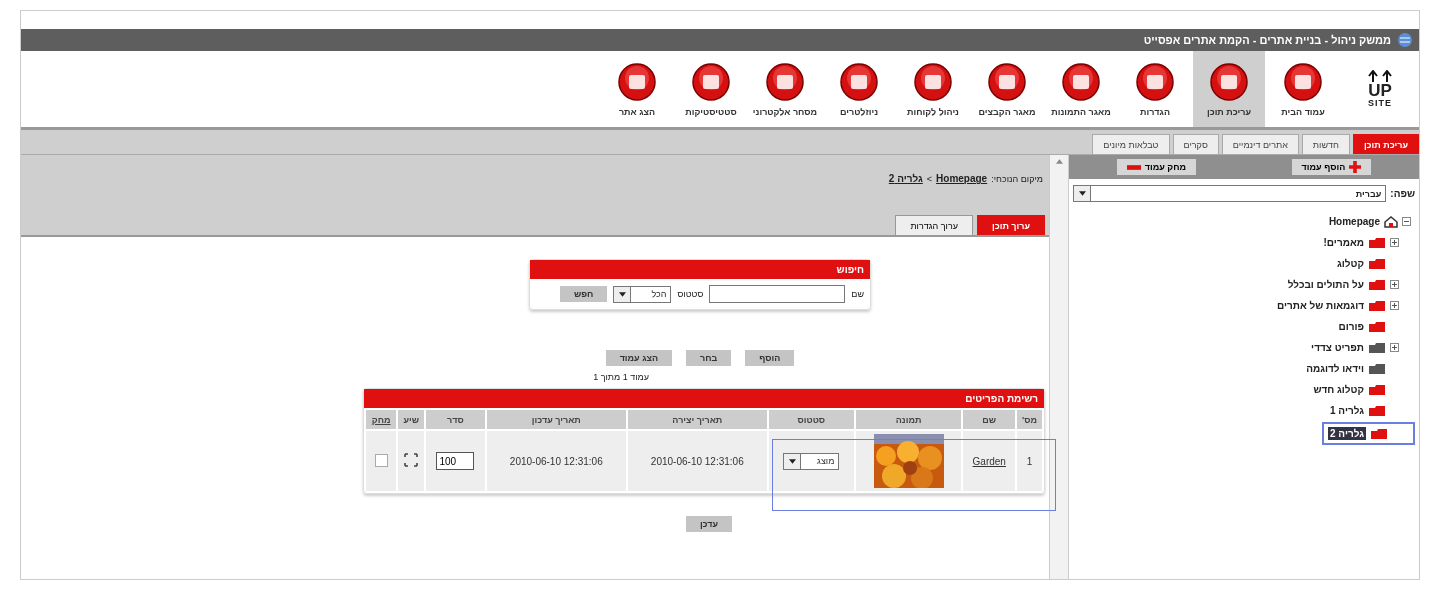  I want to click on tree-item: דוגמאות של אתרים, so click(1320, 305).